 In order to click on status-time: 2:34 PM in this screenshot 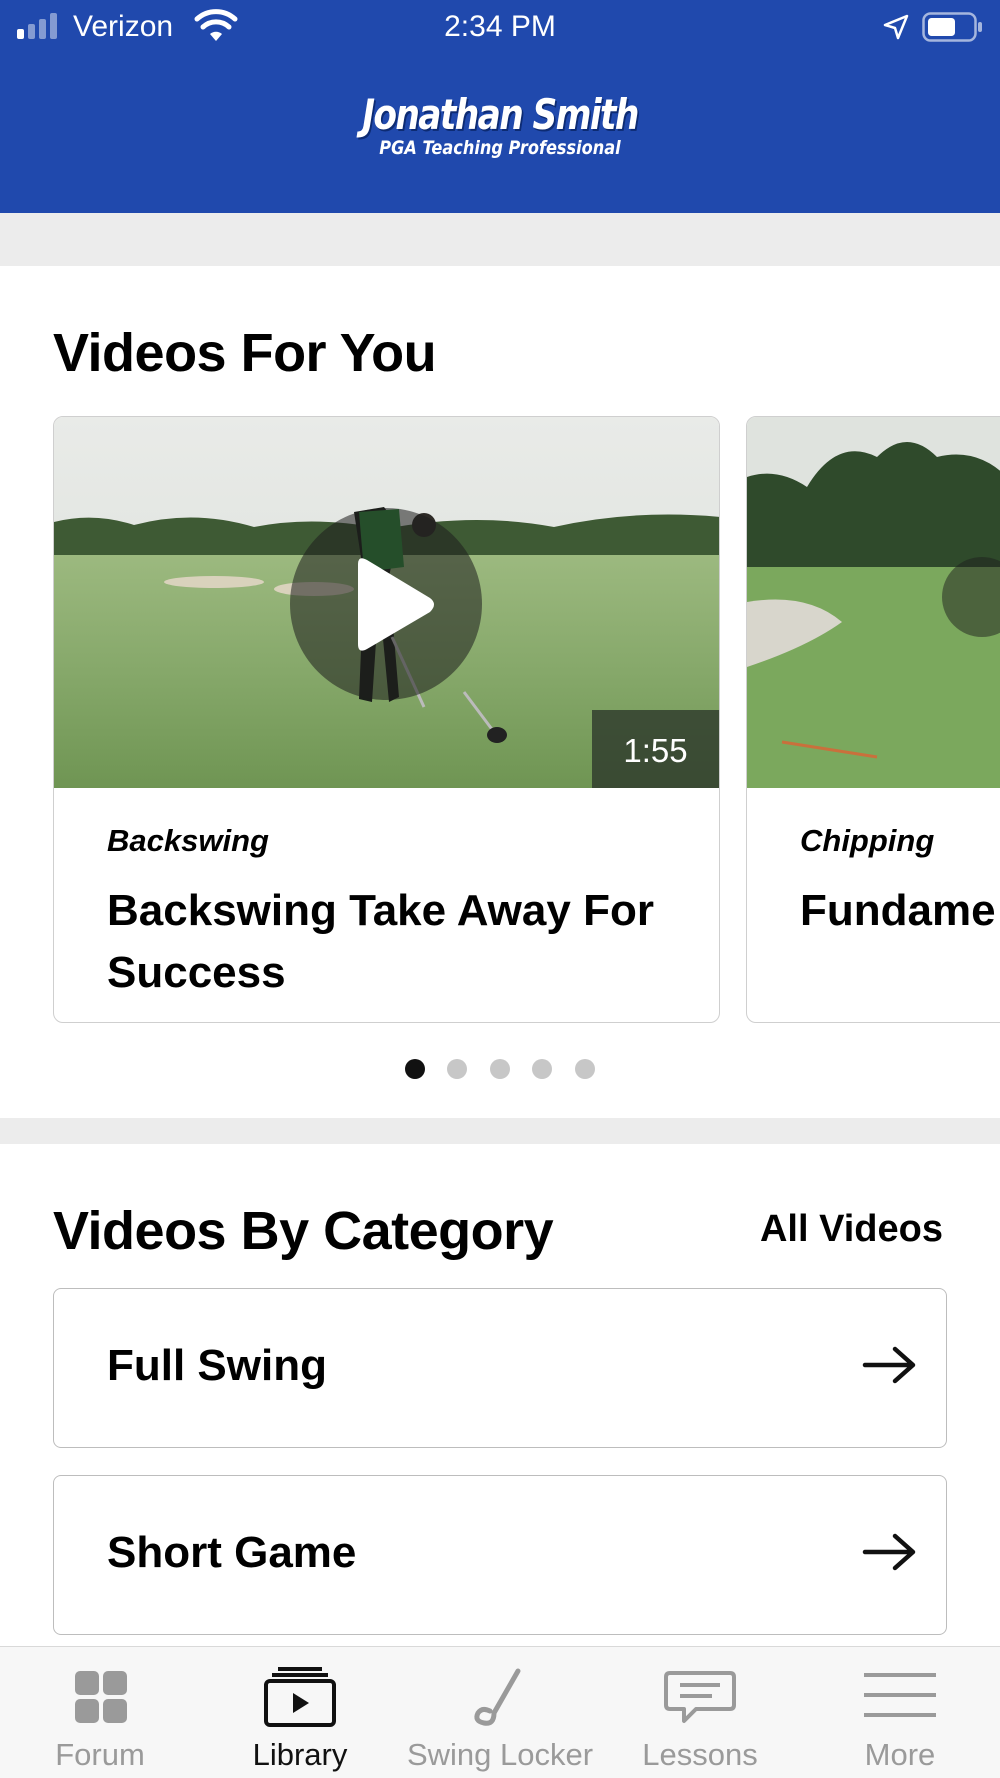, I will do `click(500, 26)`.